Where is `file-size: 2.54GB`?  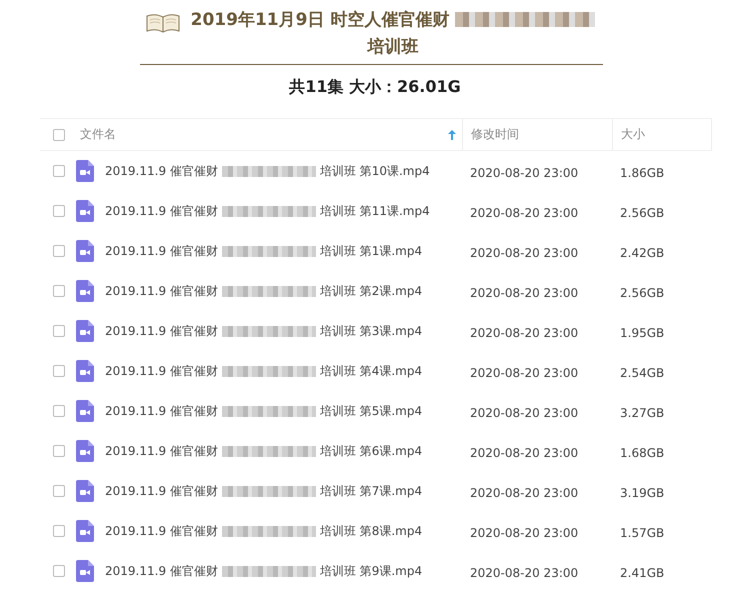 file-size: 2.54GB is located at coordinates (641, 373).